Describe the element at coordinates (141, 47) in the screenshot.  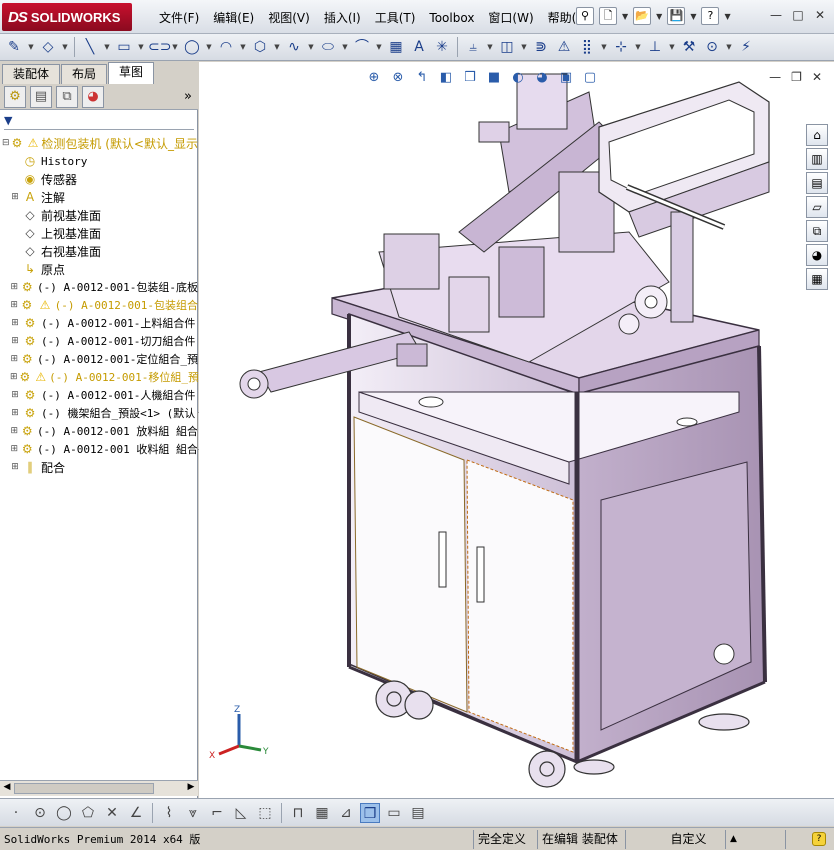
I see `rectangle-dropdown-icon: ▼` at that location.